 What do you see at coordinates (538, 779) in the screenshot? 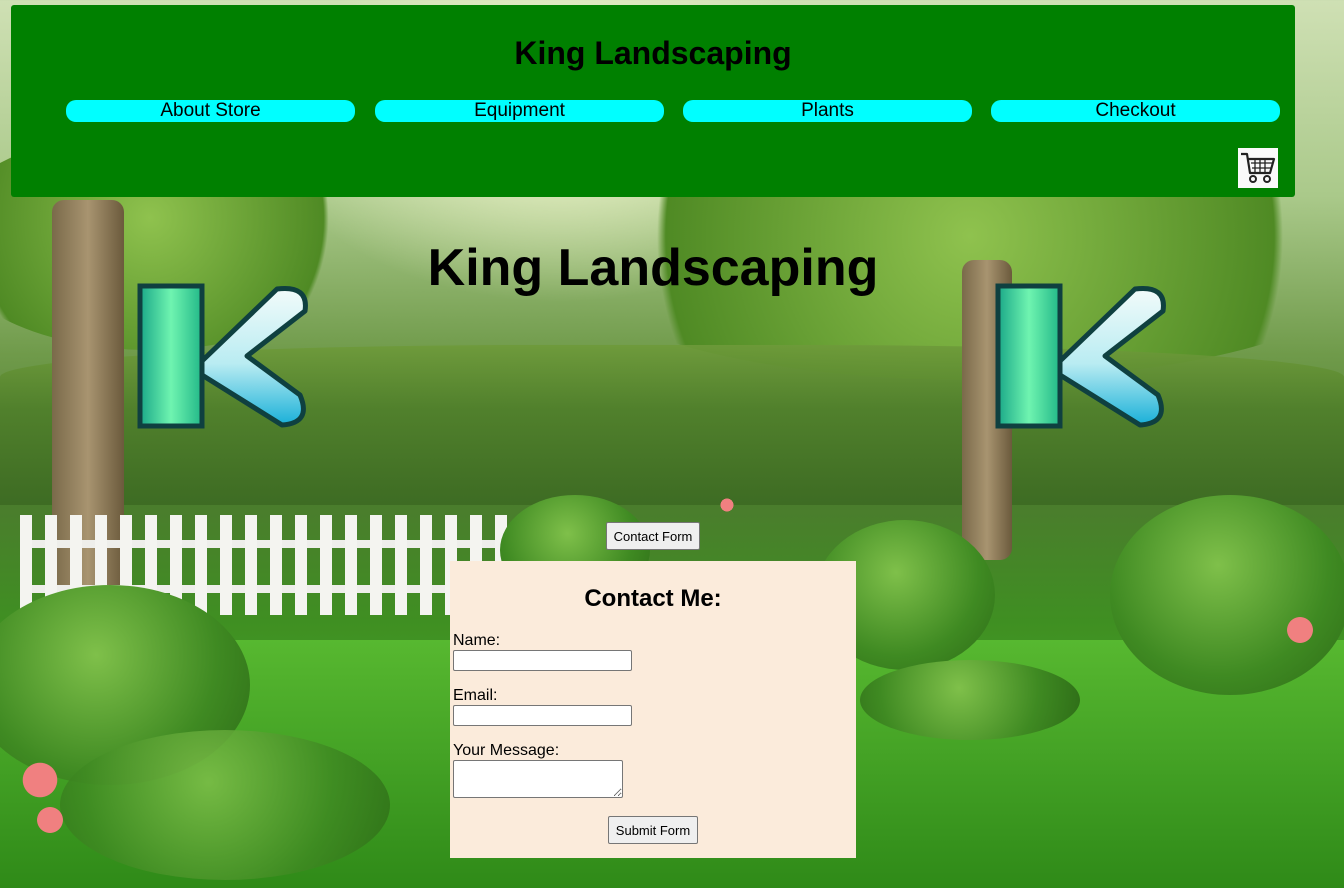
I see `message-textarea` at bounding box center [538, 779].